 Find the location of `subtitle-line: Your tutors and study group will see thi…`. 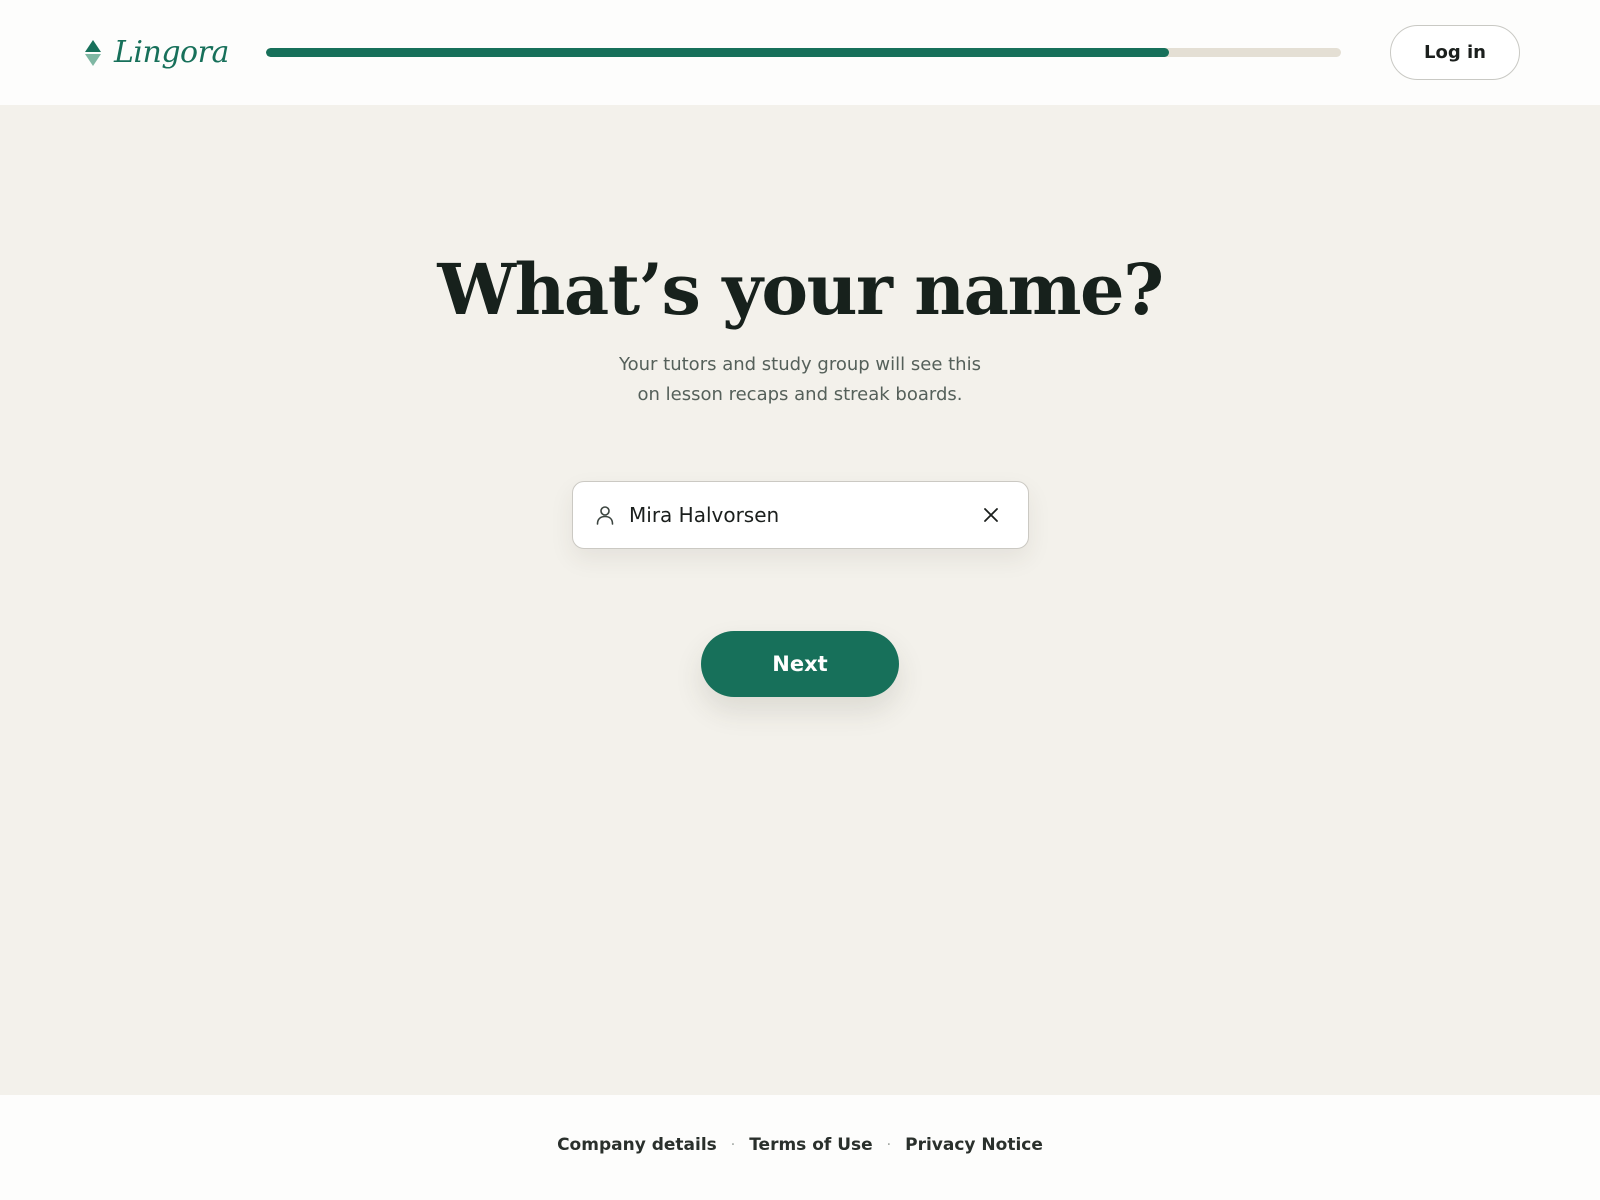

subtitle-line: Your tutors and study group will see thi… is located at coordinates (800, 364).